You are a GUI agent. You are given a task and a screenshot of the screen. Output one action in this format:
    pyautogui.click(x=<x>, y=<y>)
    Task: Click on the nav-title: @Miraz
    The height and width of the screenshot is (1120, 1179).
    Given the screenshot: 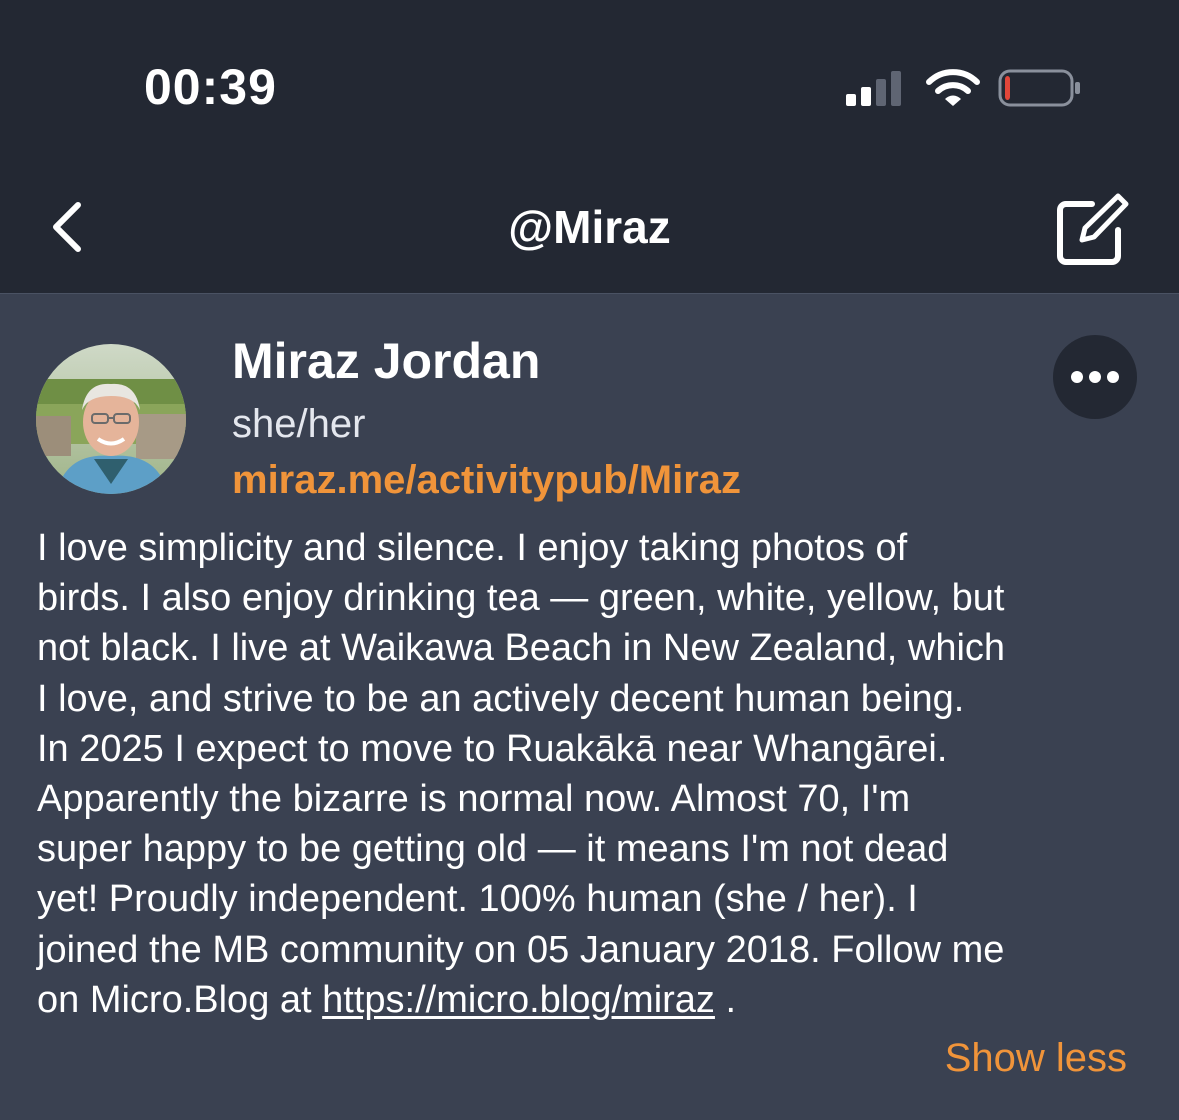 What is the action you would take?
    pyautogui.click(x=589, y=227)
    